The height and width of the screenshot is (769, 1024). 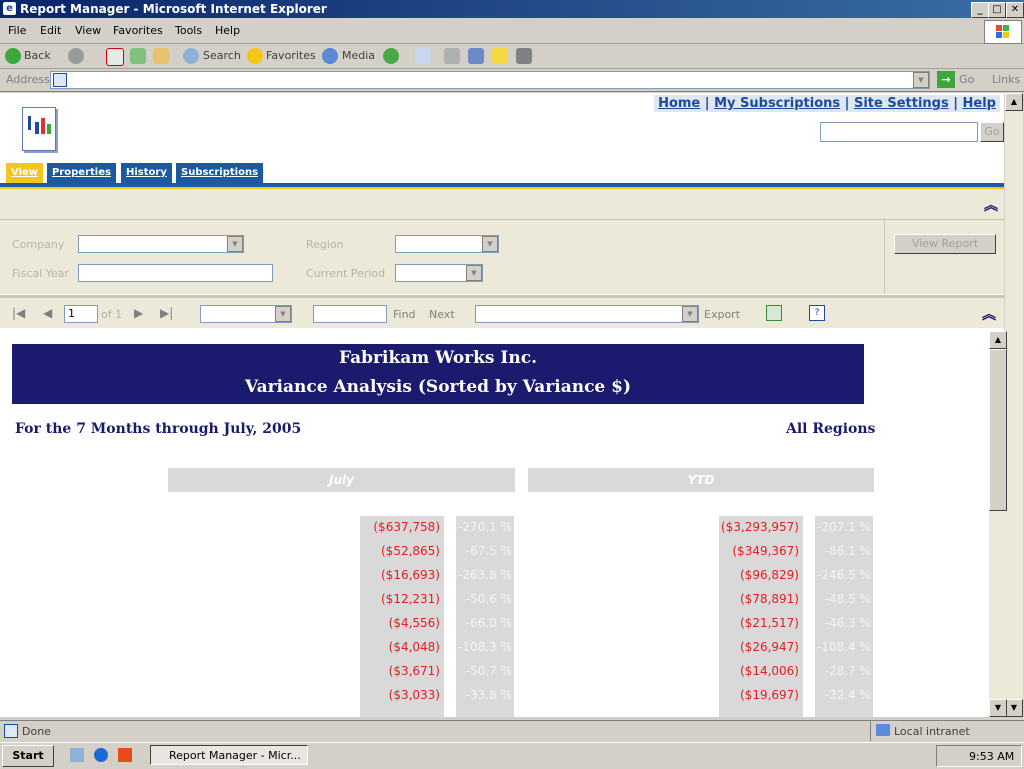 I want to click on start-button: Start, so click(x=28, y=756).